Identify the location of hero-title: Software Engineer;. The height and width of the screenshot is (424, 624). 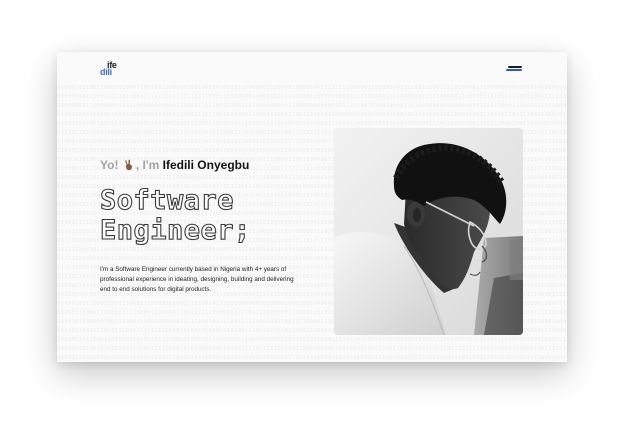
(175, 215).